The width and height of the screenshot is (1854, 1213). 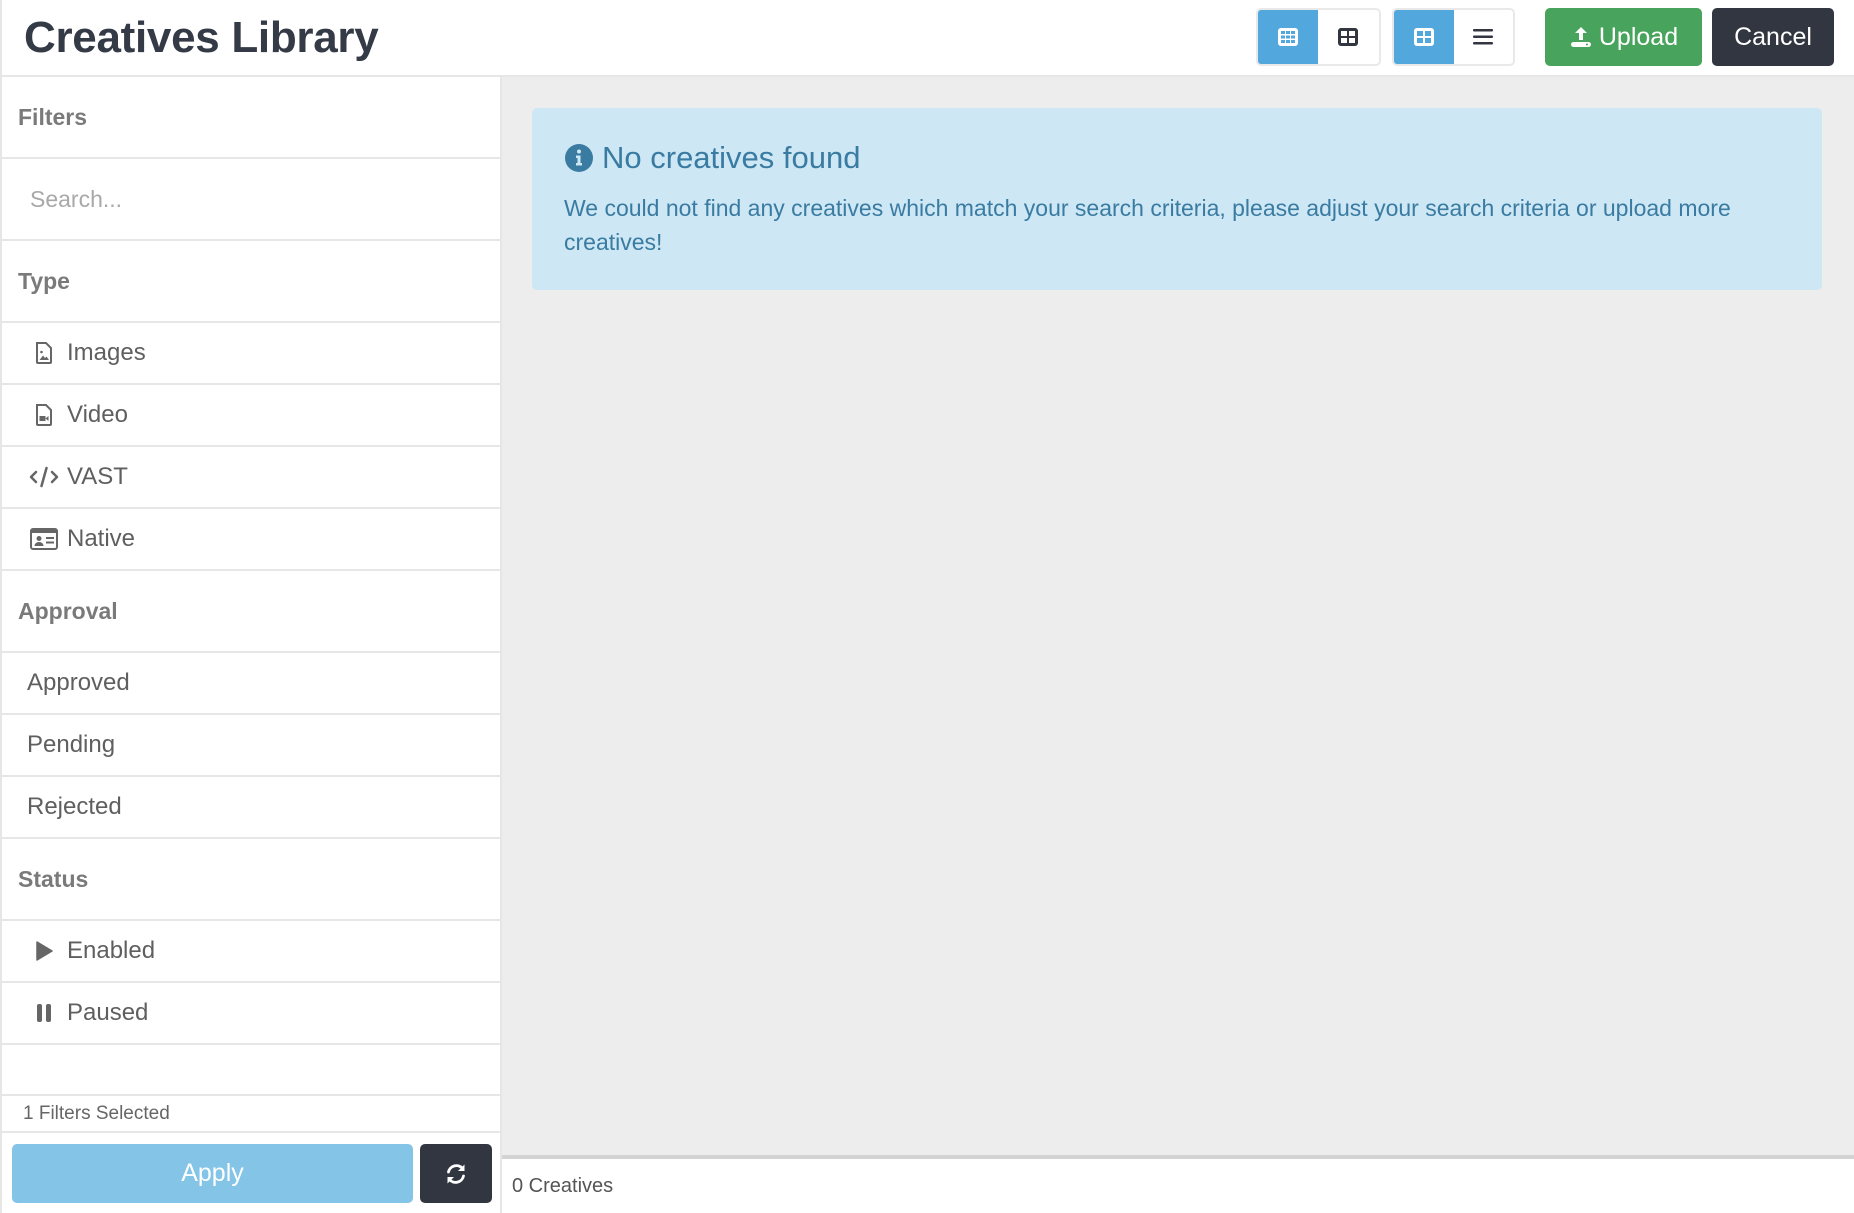 I want to click on apply-button: Apply, so click(x=212, y=1173).